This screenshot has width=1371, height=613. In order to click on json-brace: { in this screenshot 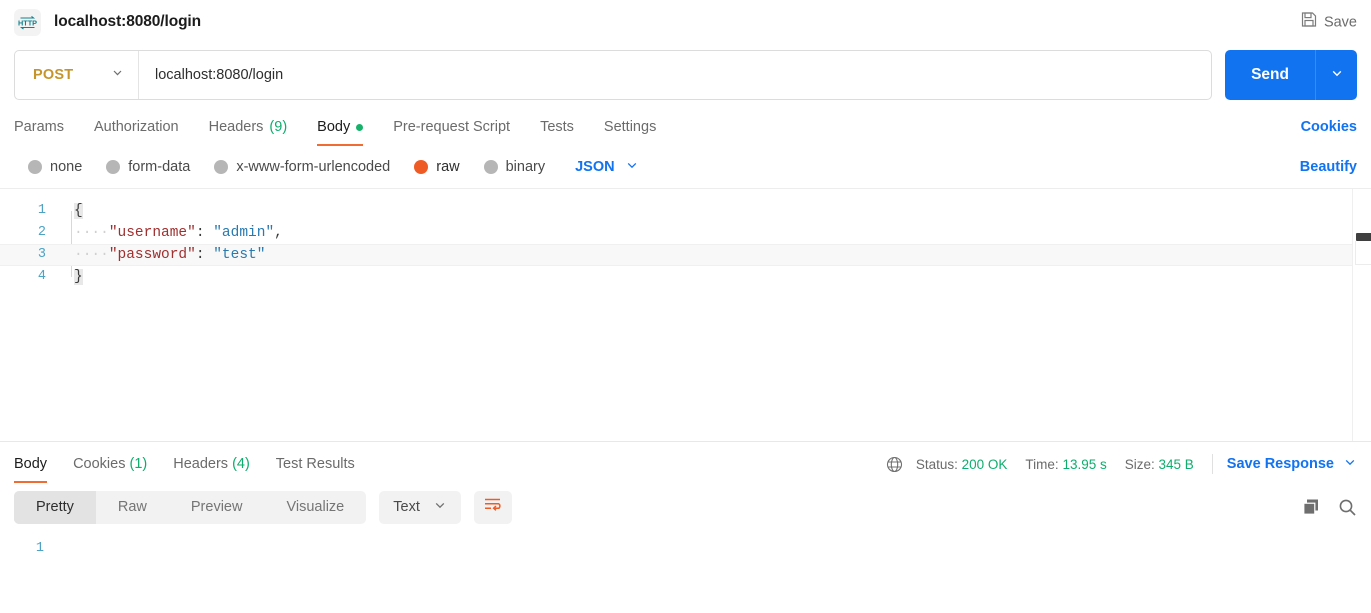, I will do `click(78, 211)`.